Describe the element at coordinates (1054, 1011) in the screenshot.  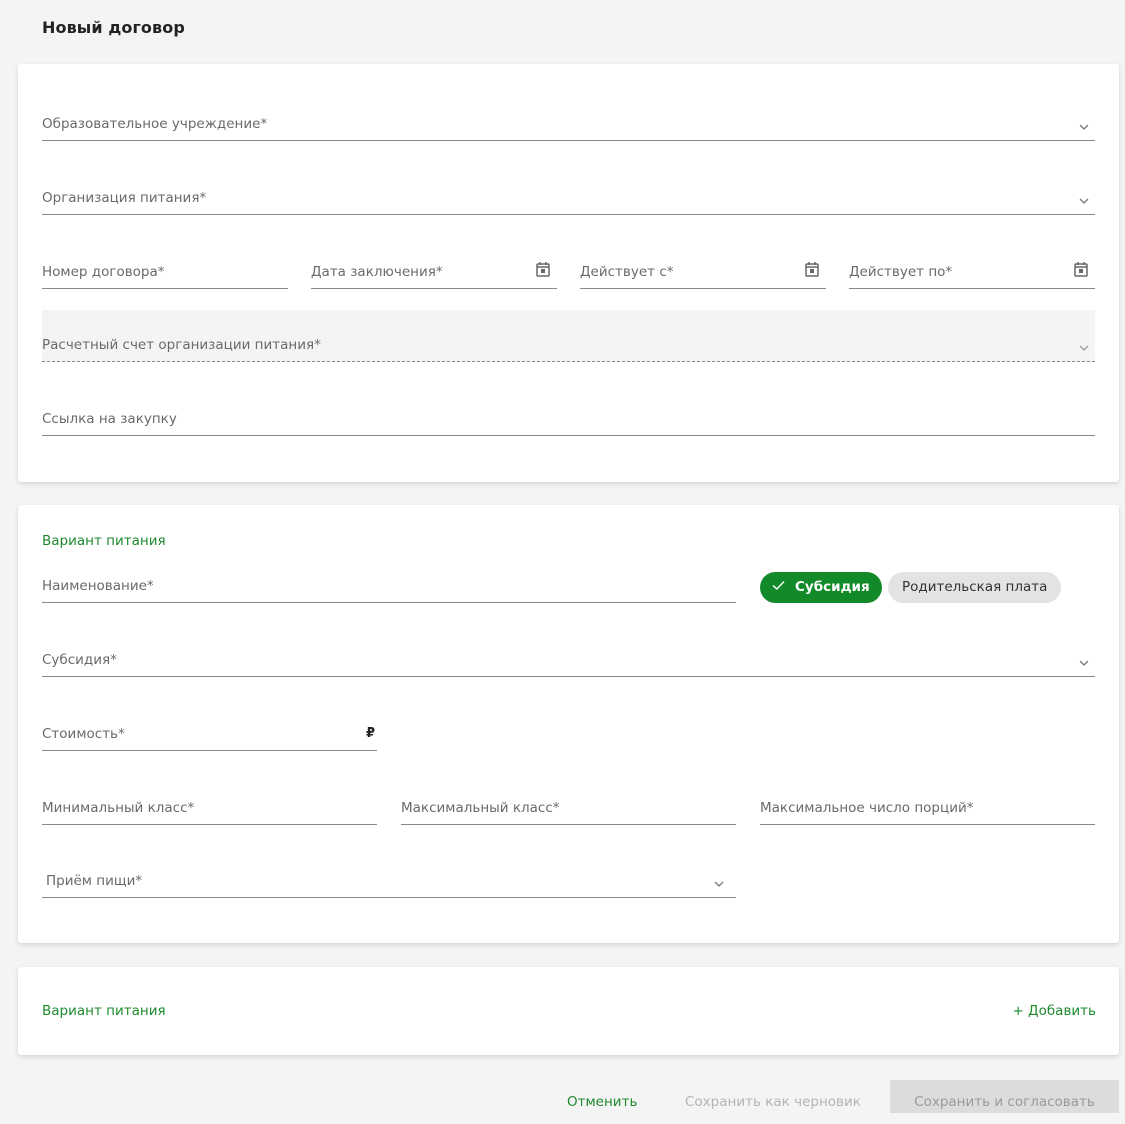
I see `add-variant-button: + Добавить` at that location.